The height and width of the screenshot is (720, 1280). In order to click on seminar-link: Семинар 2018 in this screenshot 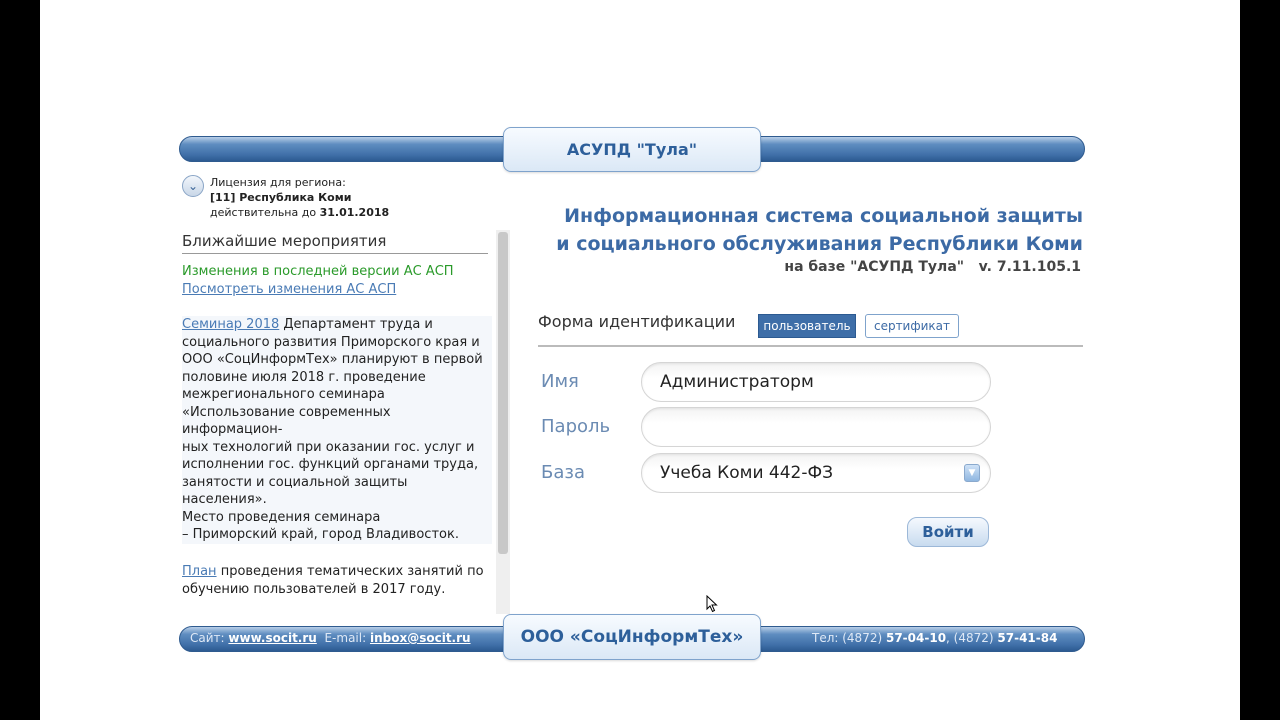, I will do `click(230, 324)`.